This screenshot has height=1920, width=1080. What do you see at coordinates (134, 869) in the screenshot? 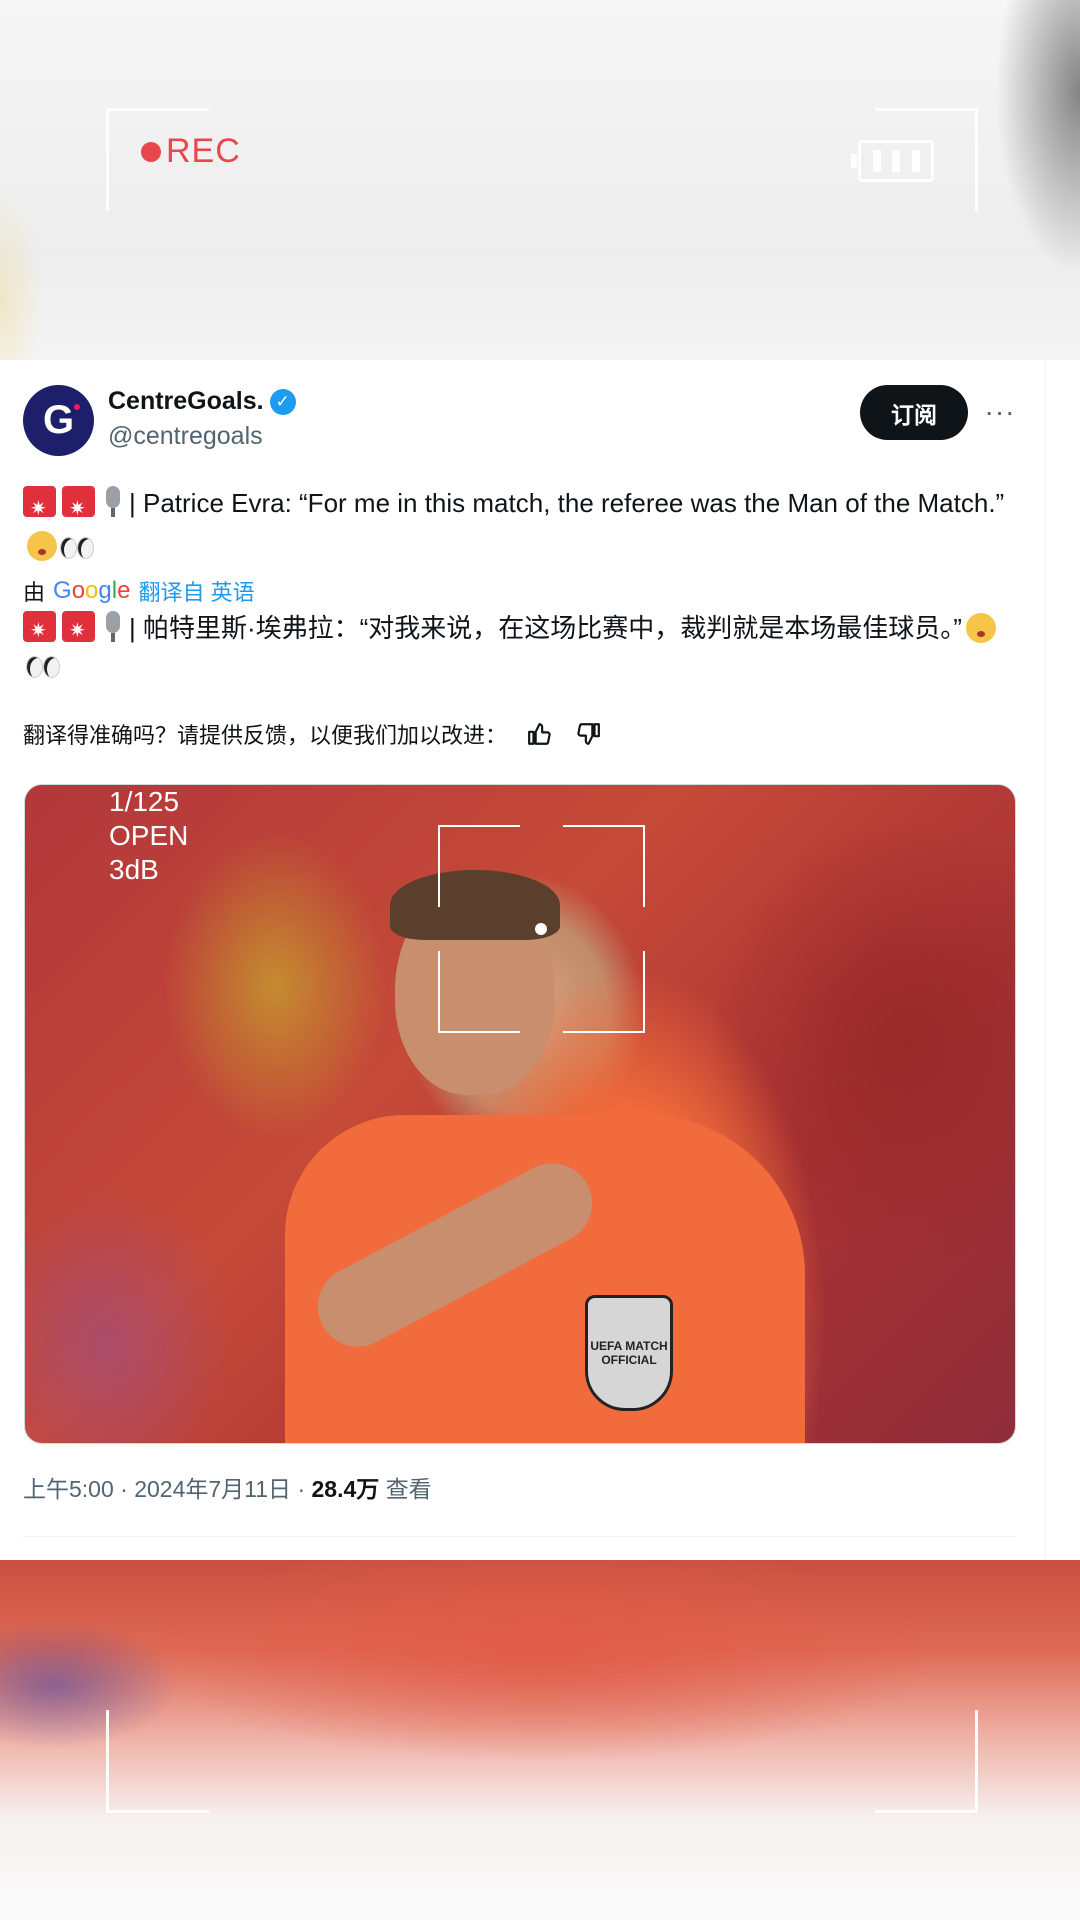
I see `gain: 3dB` at bounding box center [134, 869].